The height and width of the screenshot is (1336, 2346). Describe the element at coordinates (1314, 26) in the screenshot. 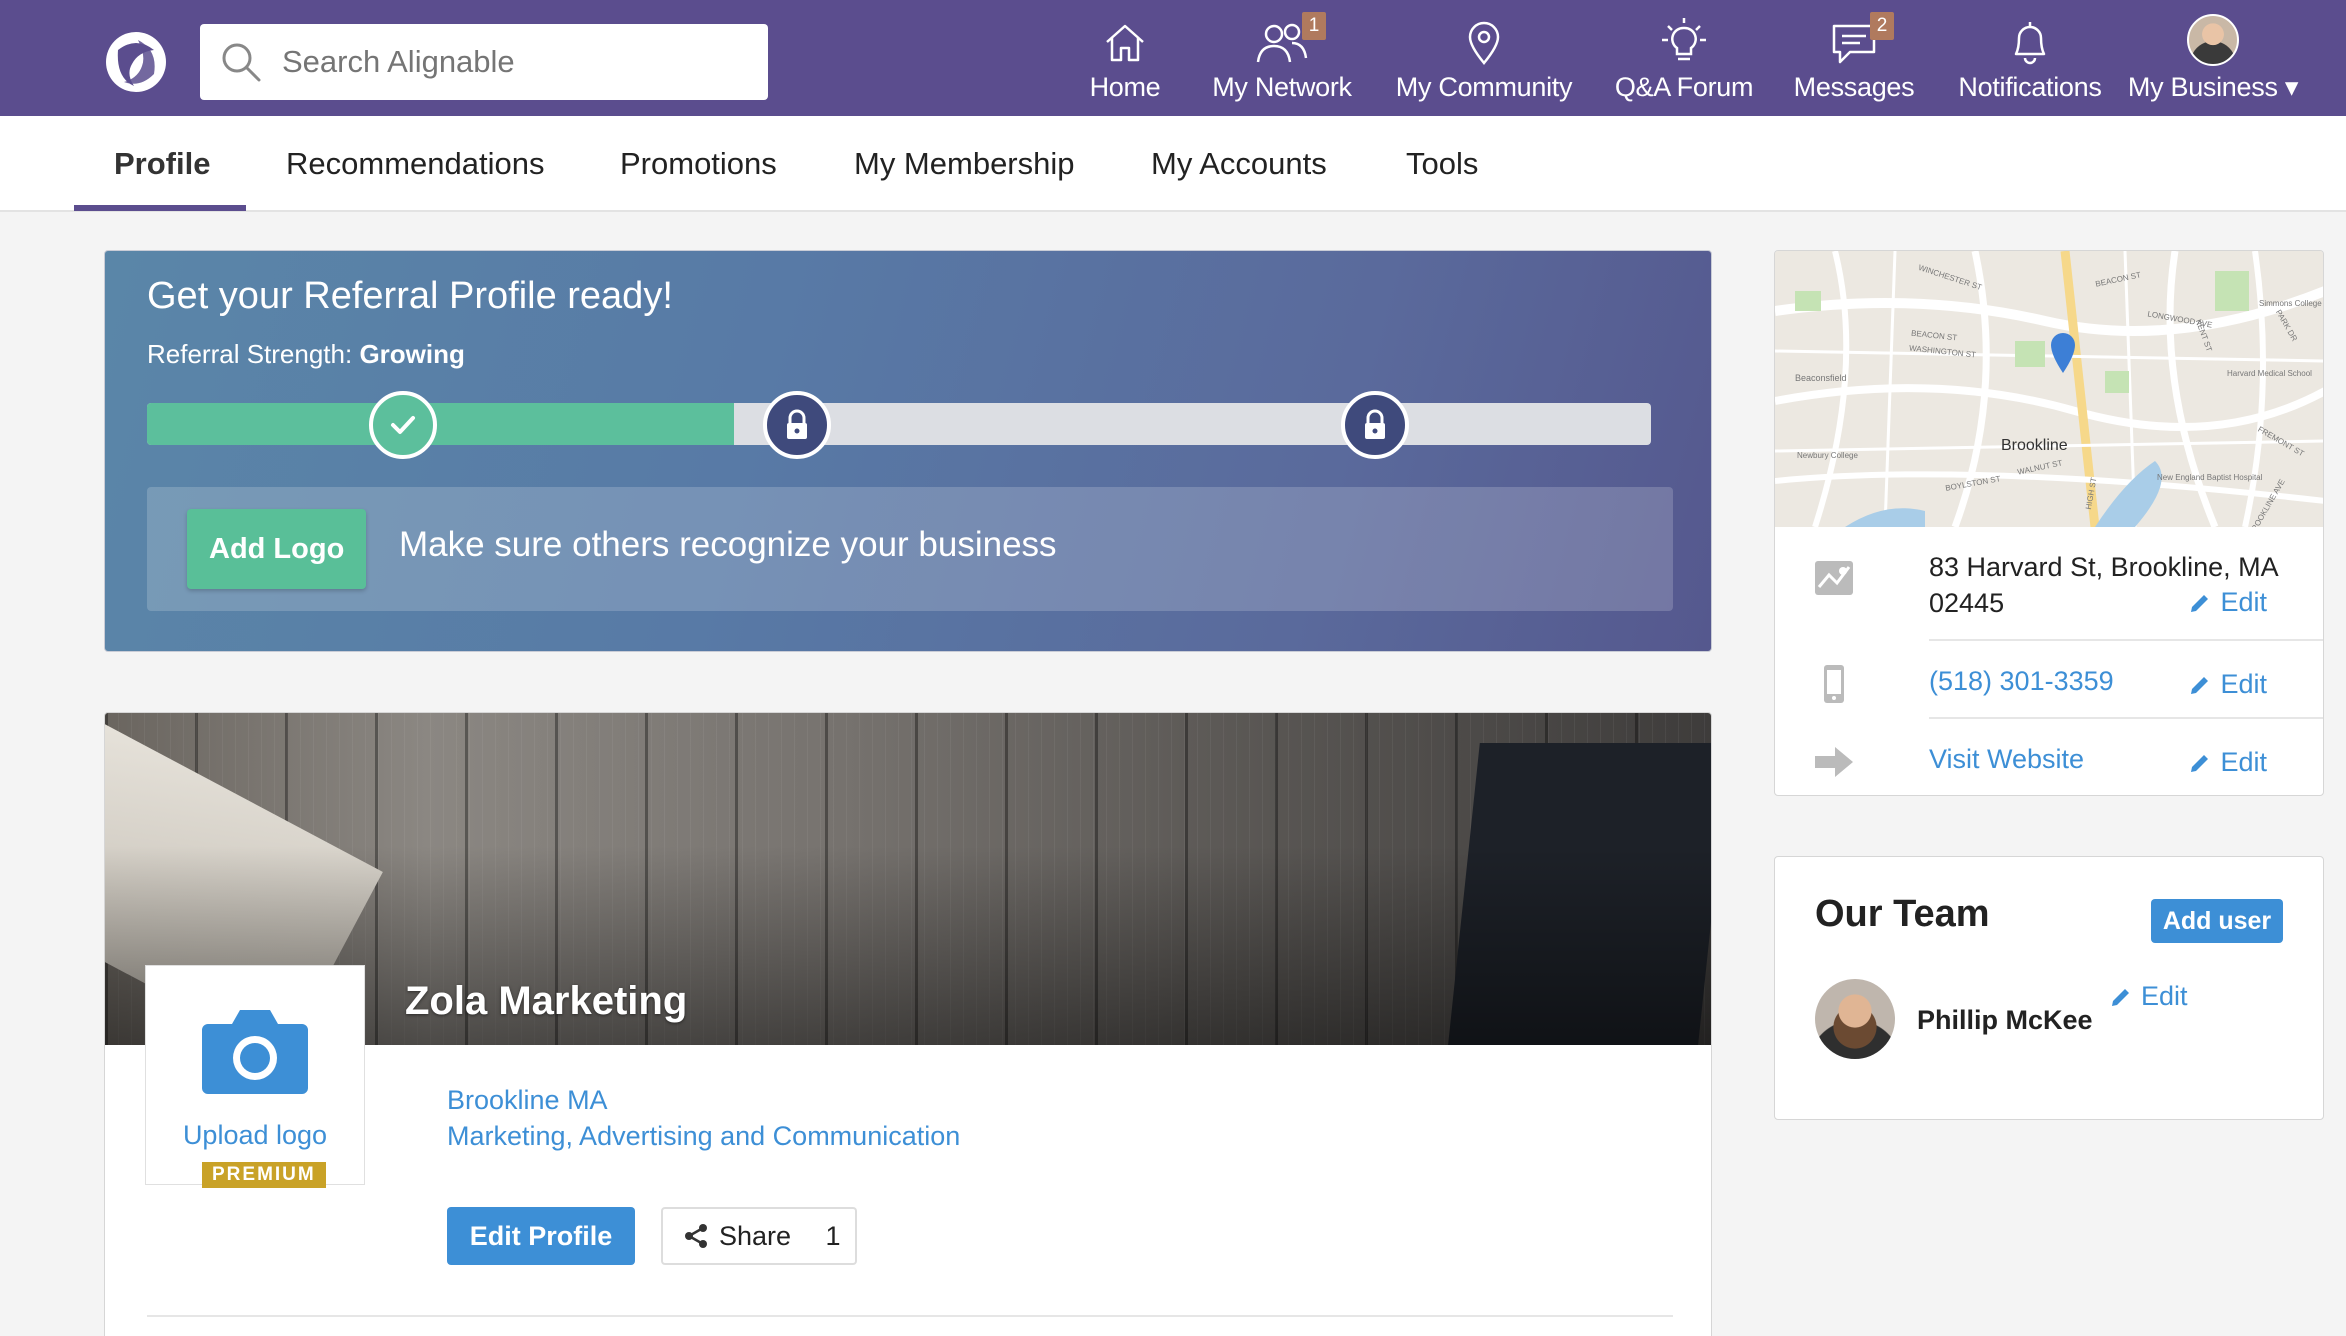

I see `network-badge: 1` at that location.